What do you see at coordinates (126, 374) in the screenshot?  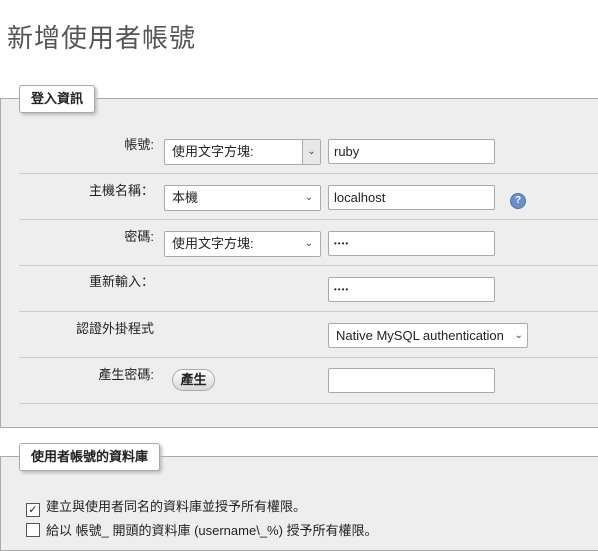 I see `generate-password-label: 產生密碼:` at bounding box center [126, 374].